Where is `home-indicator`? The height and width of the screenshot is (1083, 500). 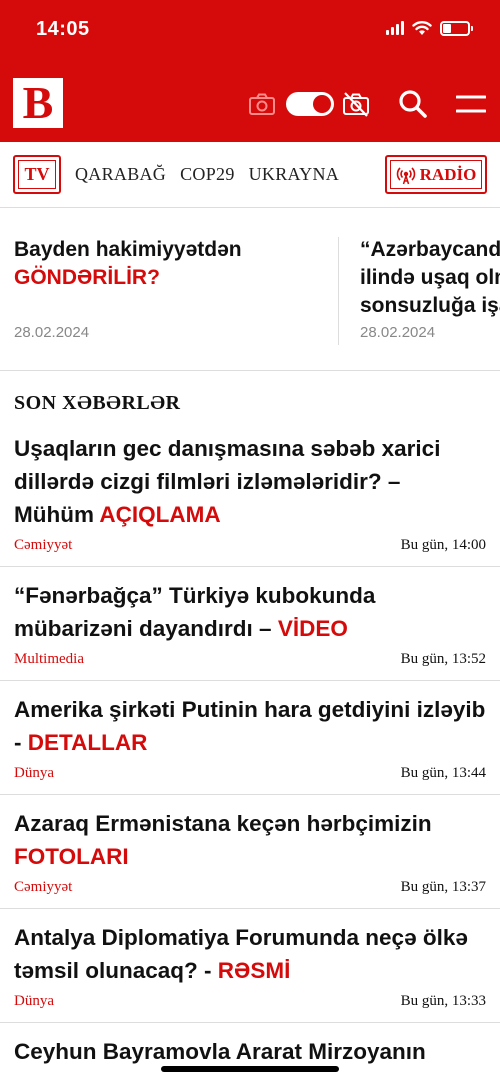 home-indicator is located at coordinates (250, 1069).